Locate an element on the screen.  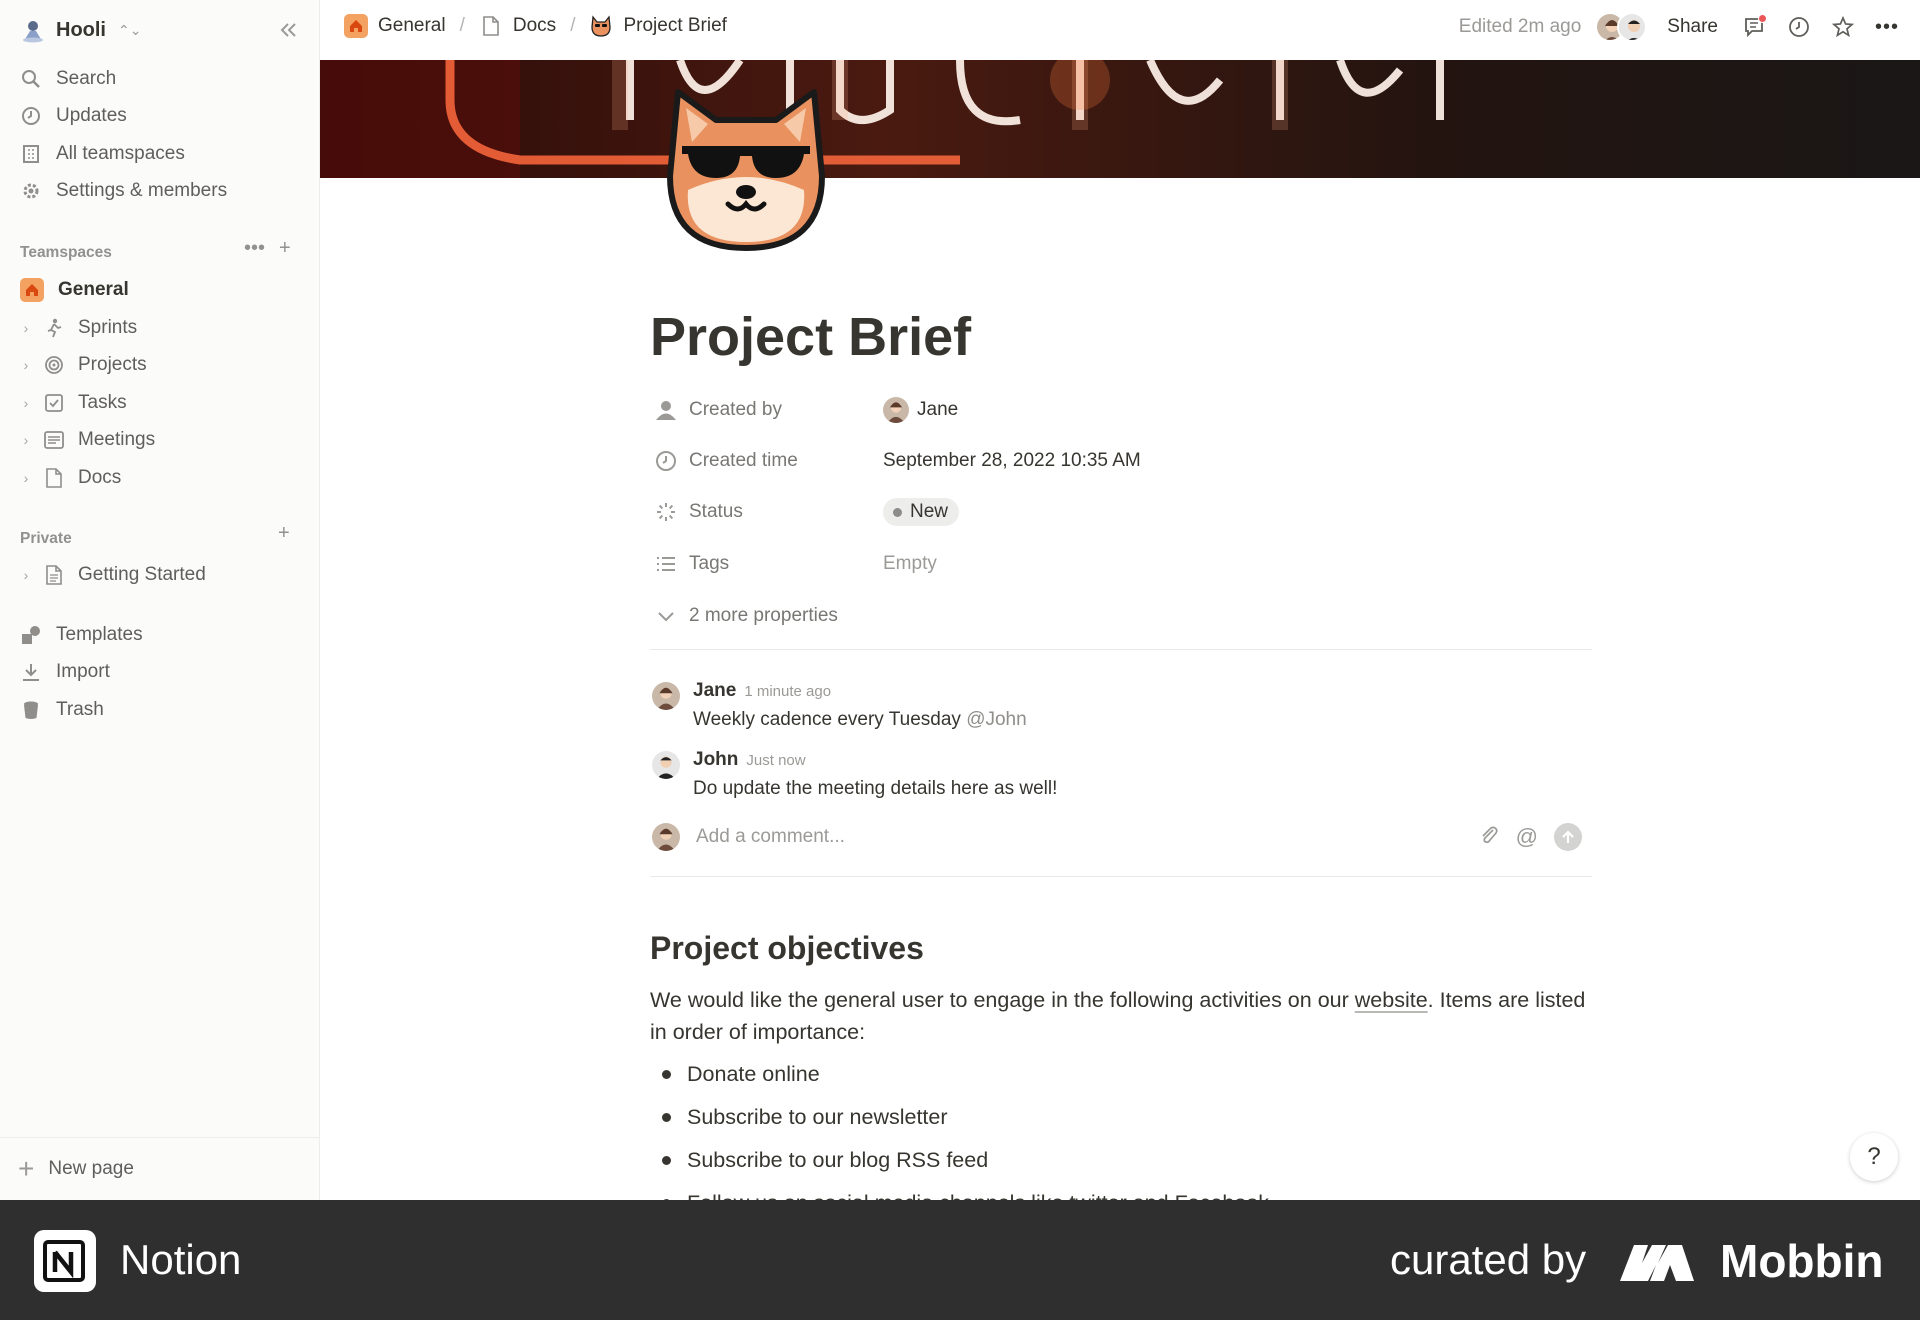
workspace-logo is located at coordinates (33, 32).